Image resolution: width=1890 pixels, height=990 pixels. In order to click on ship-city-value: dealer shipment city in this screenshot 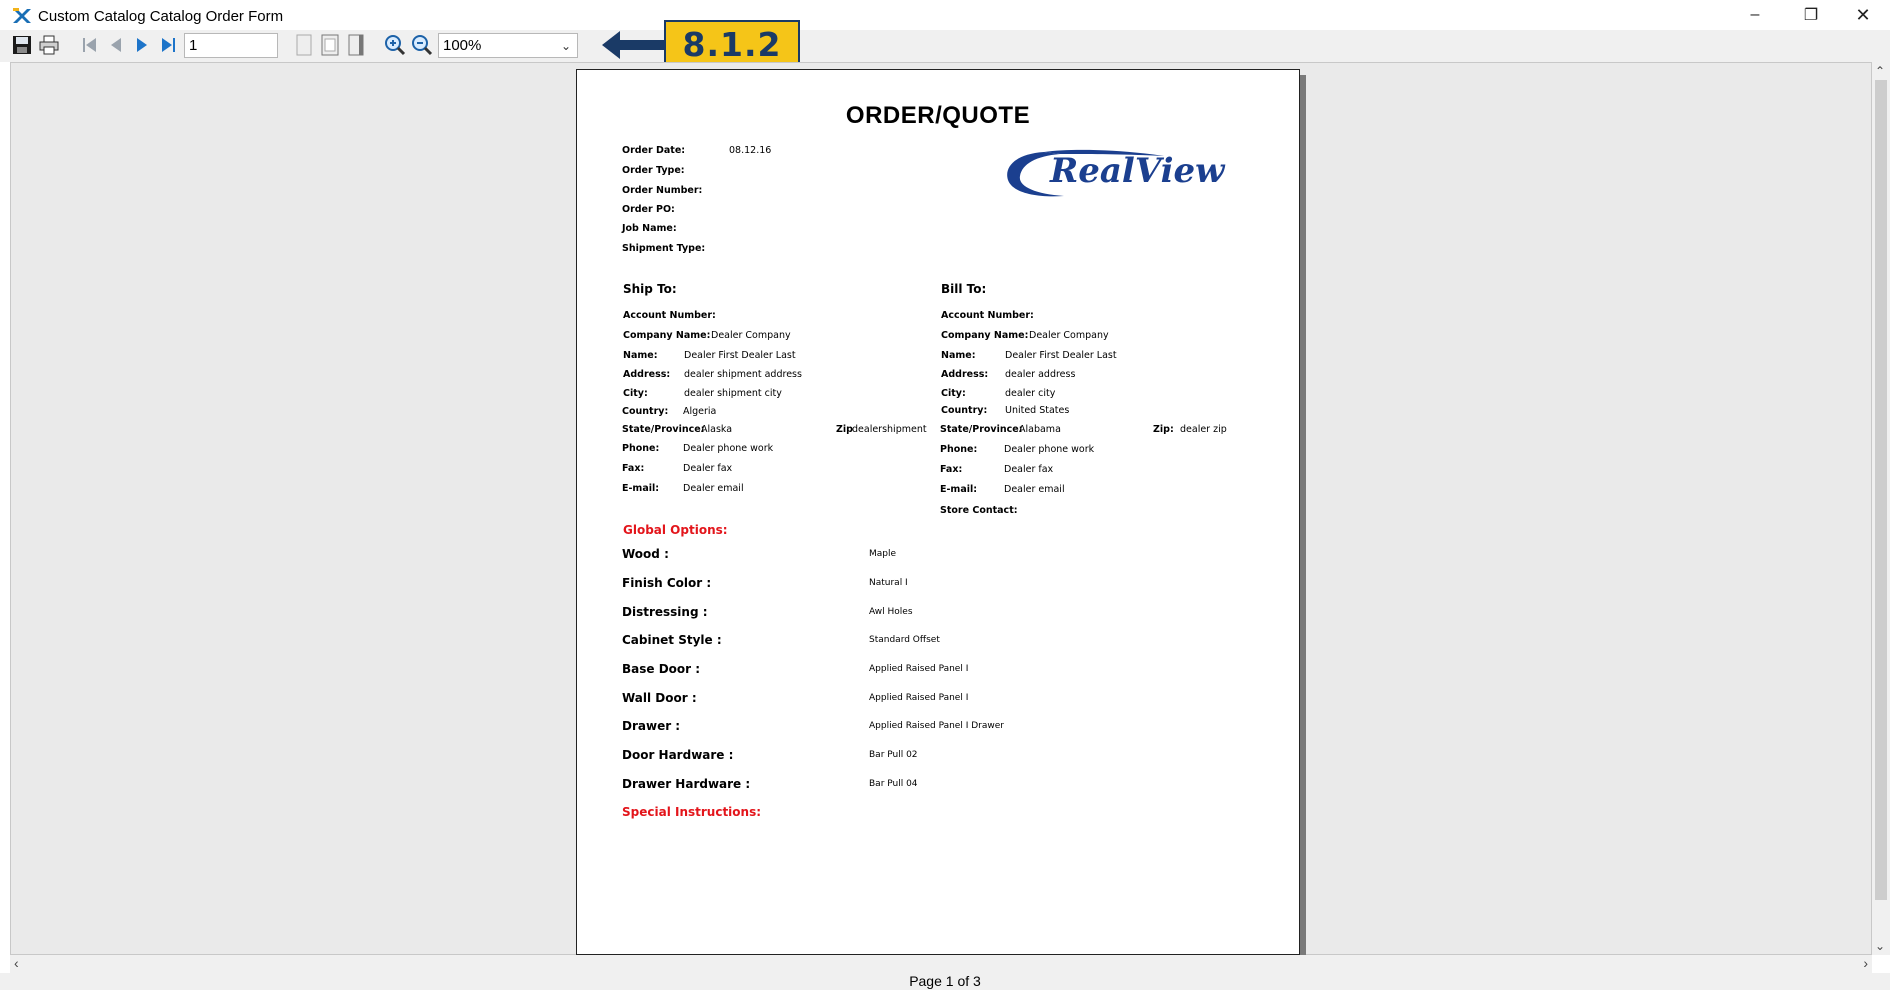, I will do `click(733, 393)`.